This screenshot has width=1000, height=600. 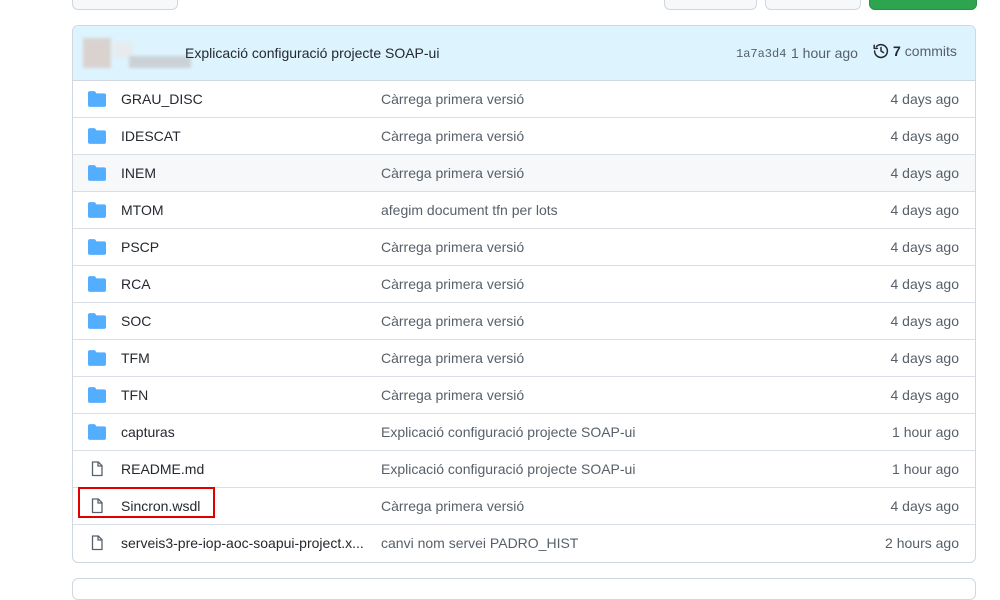 What do you see at coordinates (162, 99) in the screenshot?
I see `file-name: GRAU_DISC` at bounding box center [162, 99].